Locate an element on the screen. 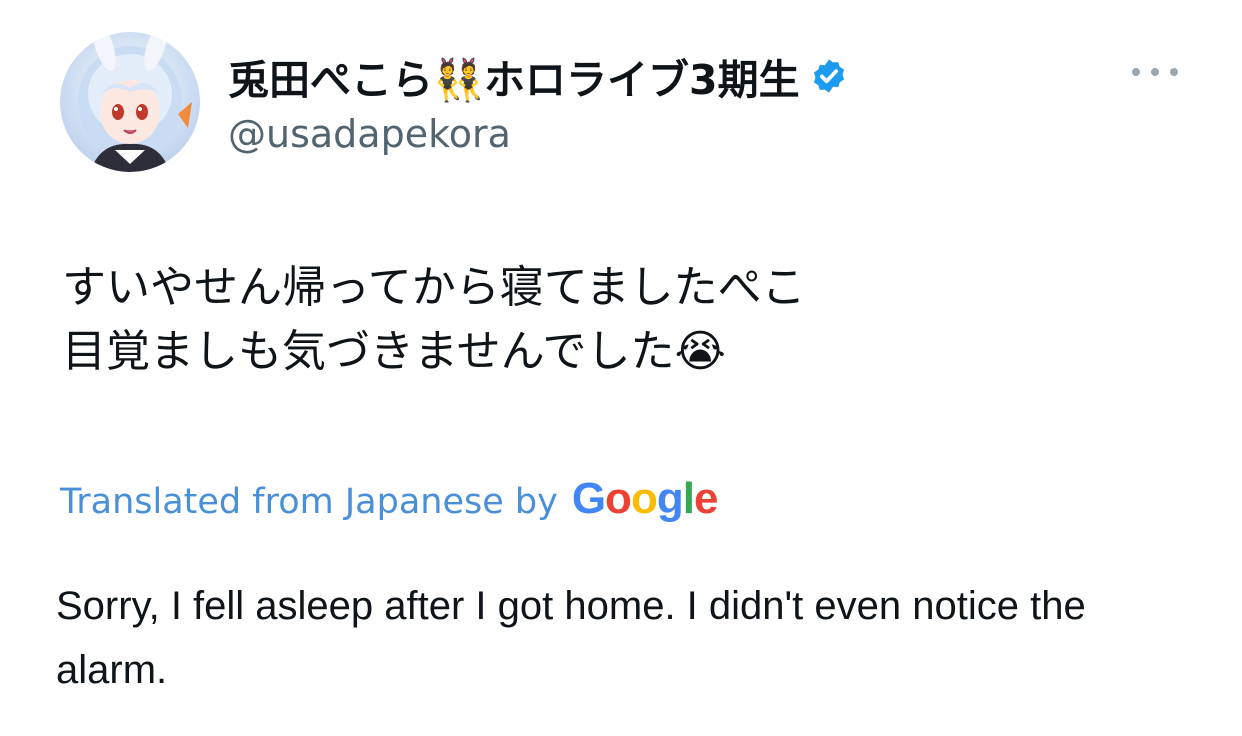  translation-label: Translated from Japanese by is located at coordinates (309, 502).